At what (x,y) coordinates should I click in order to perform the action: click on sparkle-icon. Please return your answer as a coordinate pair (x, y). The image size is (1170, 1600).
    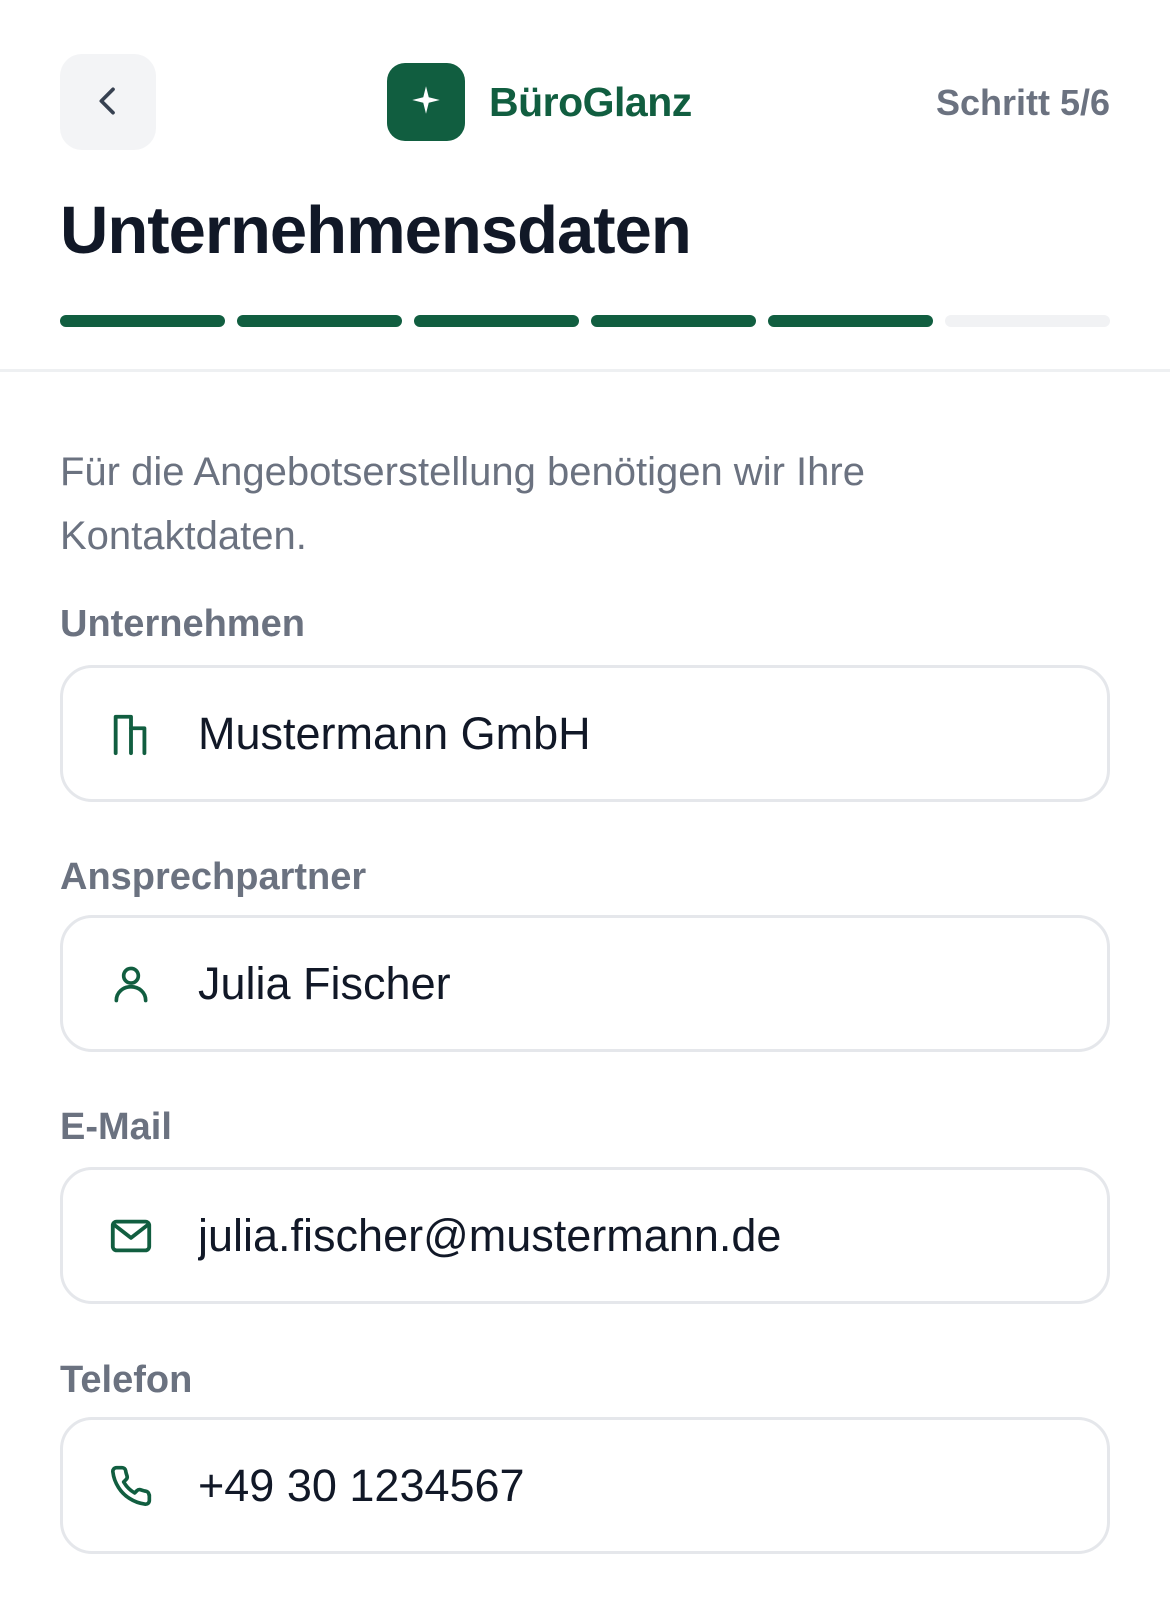
    Looking at the image, I should click on (426, 102).